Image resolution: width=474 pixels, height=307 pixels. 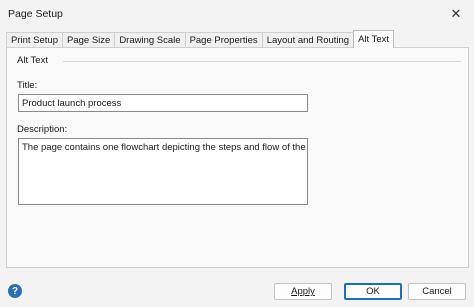 I want to click on group-divider, so click(x=262, y=61).